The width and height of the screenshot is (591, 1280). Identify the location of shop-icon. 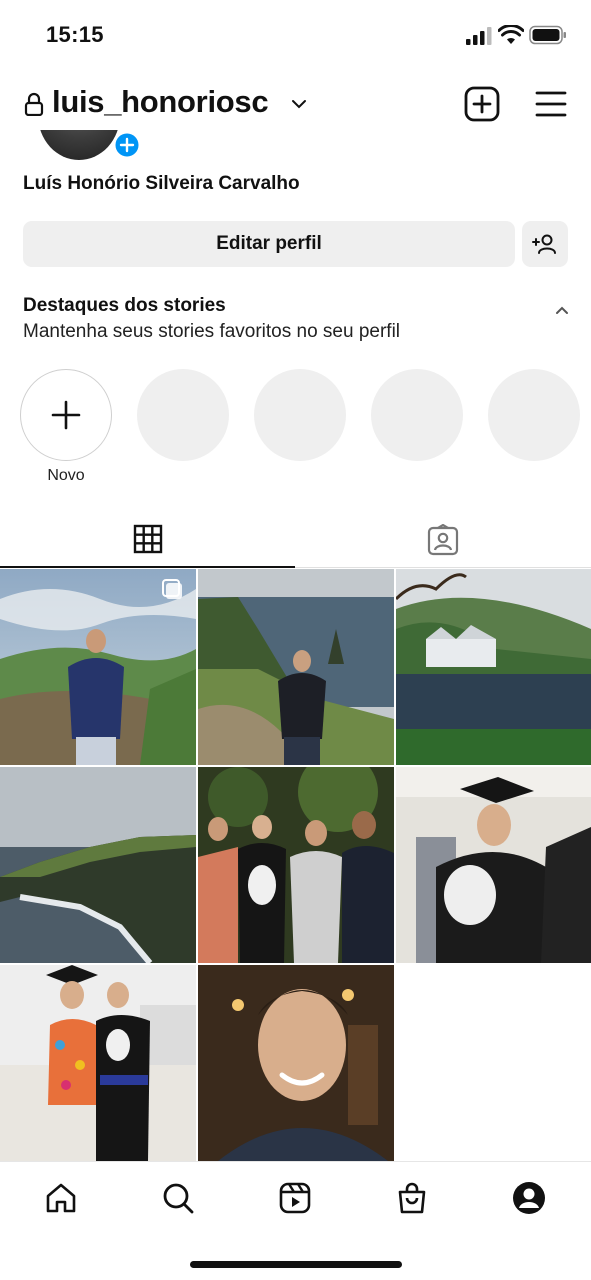
(412, 1198).